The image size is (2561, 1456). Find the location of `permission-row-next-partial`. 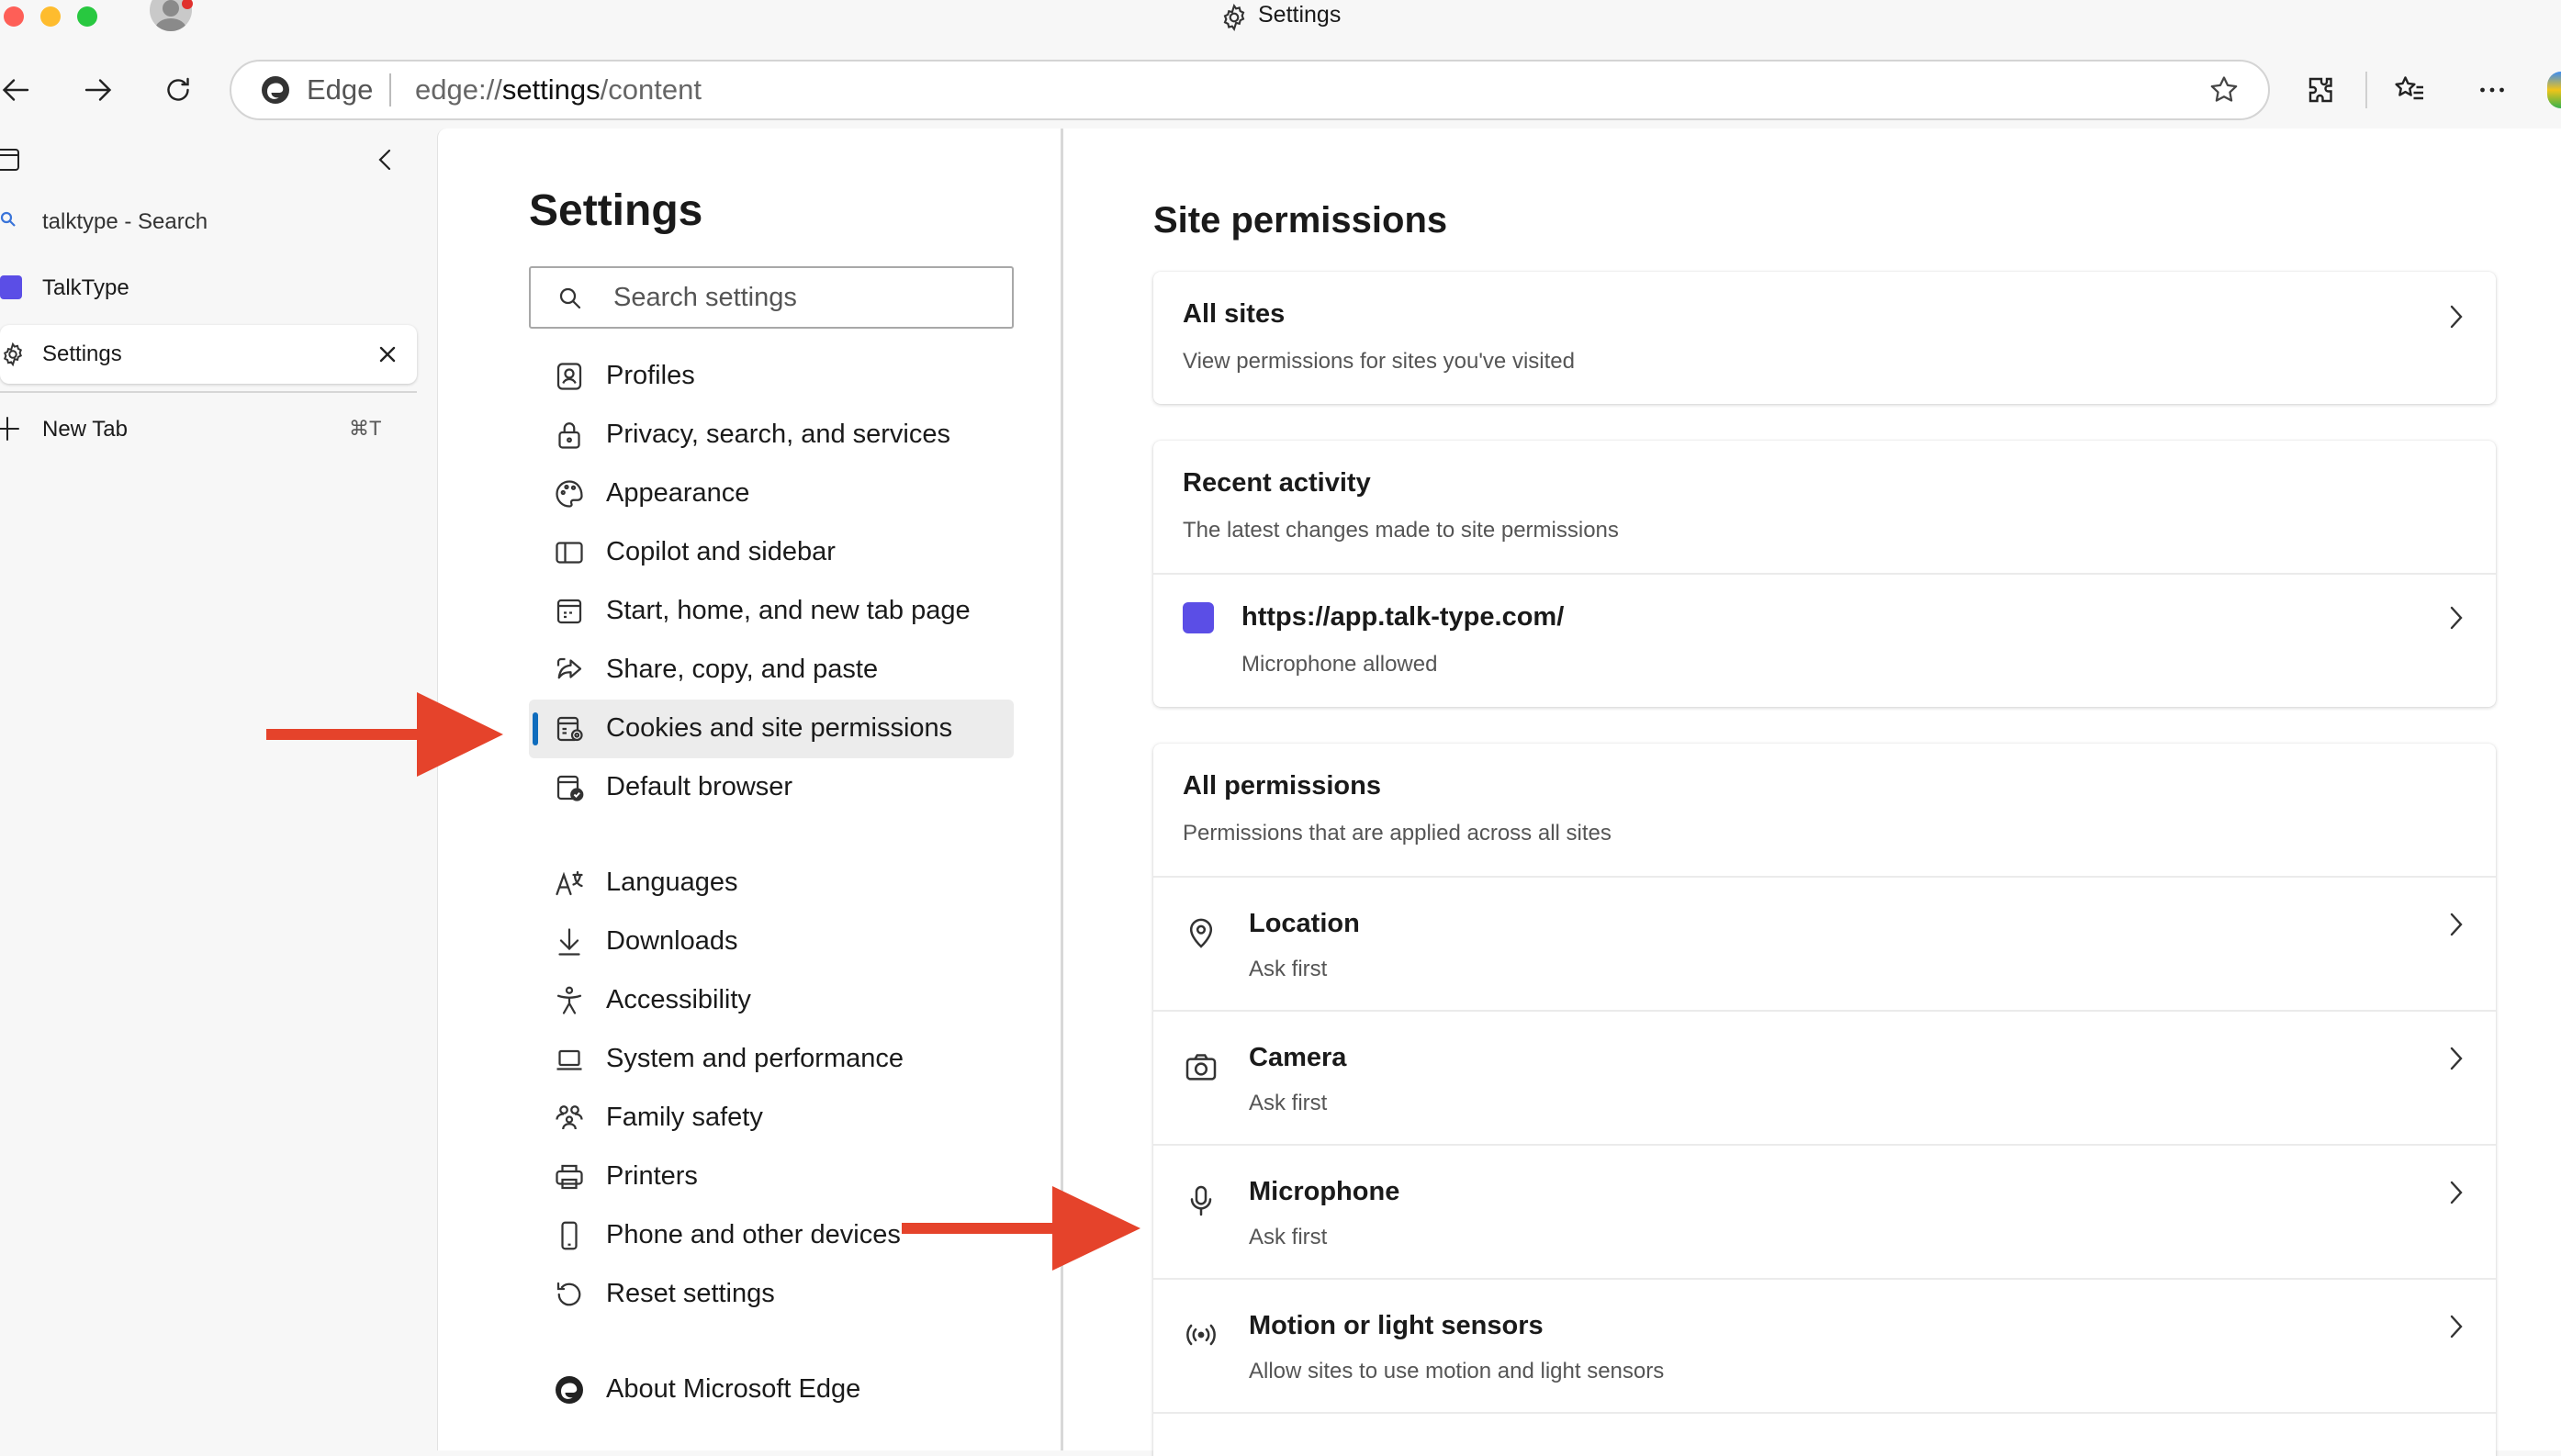

permission-row-next-partial is located at coordinates (1824, 1434).